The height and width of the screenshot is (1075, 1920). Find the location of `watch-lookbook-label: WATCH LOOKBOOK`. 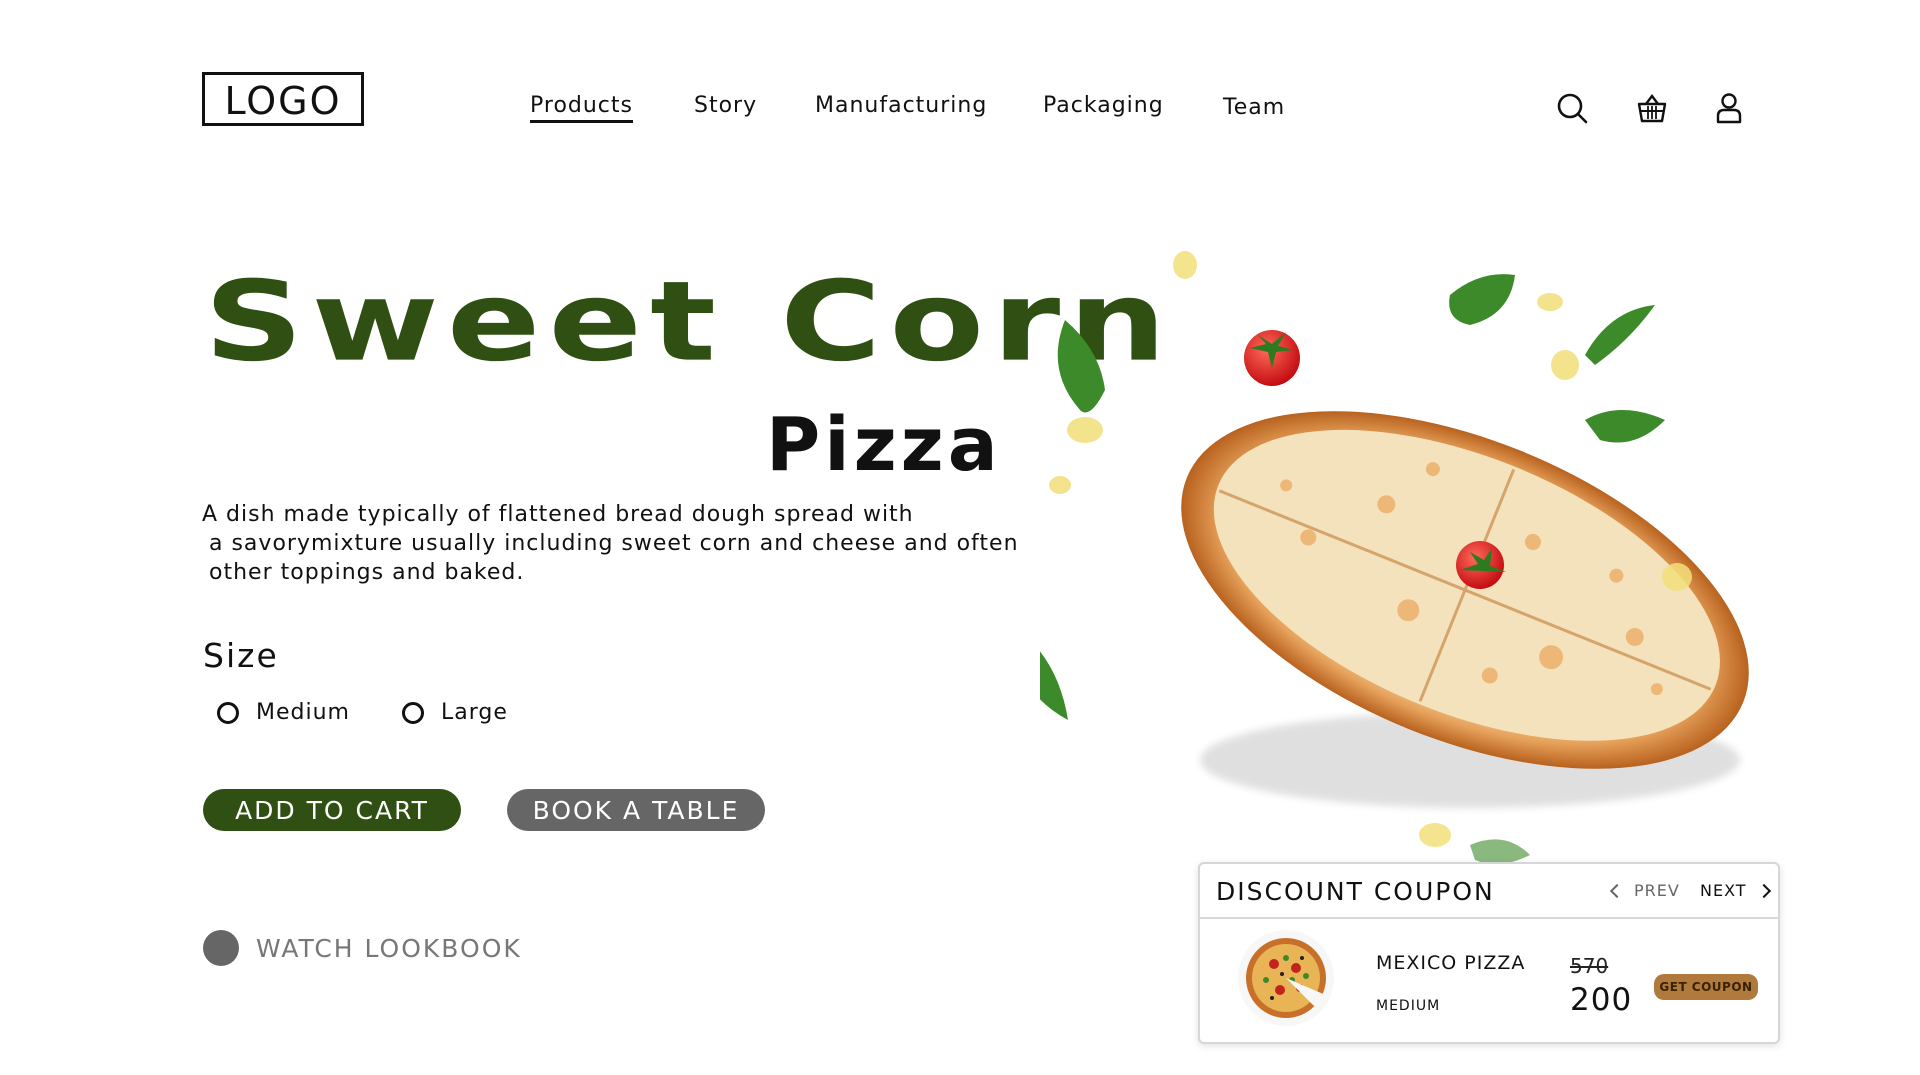

watch-lookbook-label: WATCH LOOKBOOK is located at coordinates (389, 948).